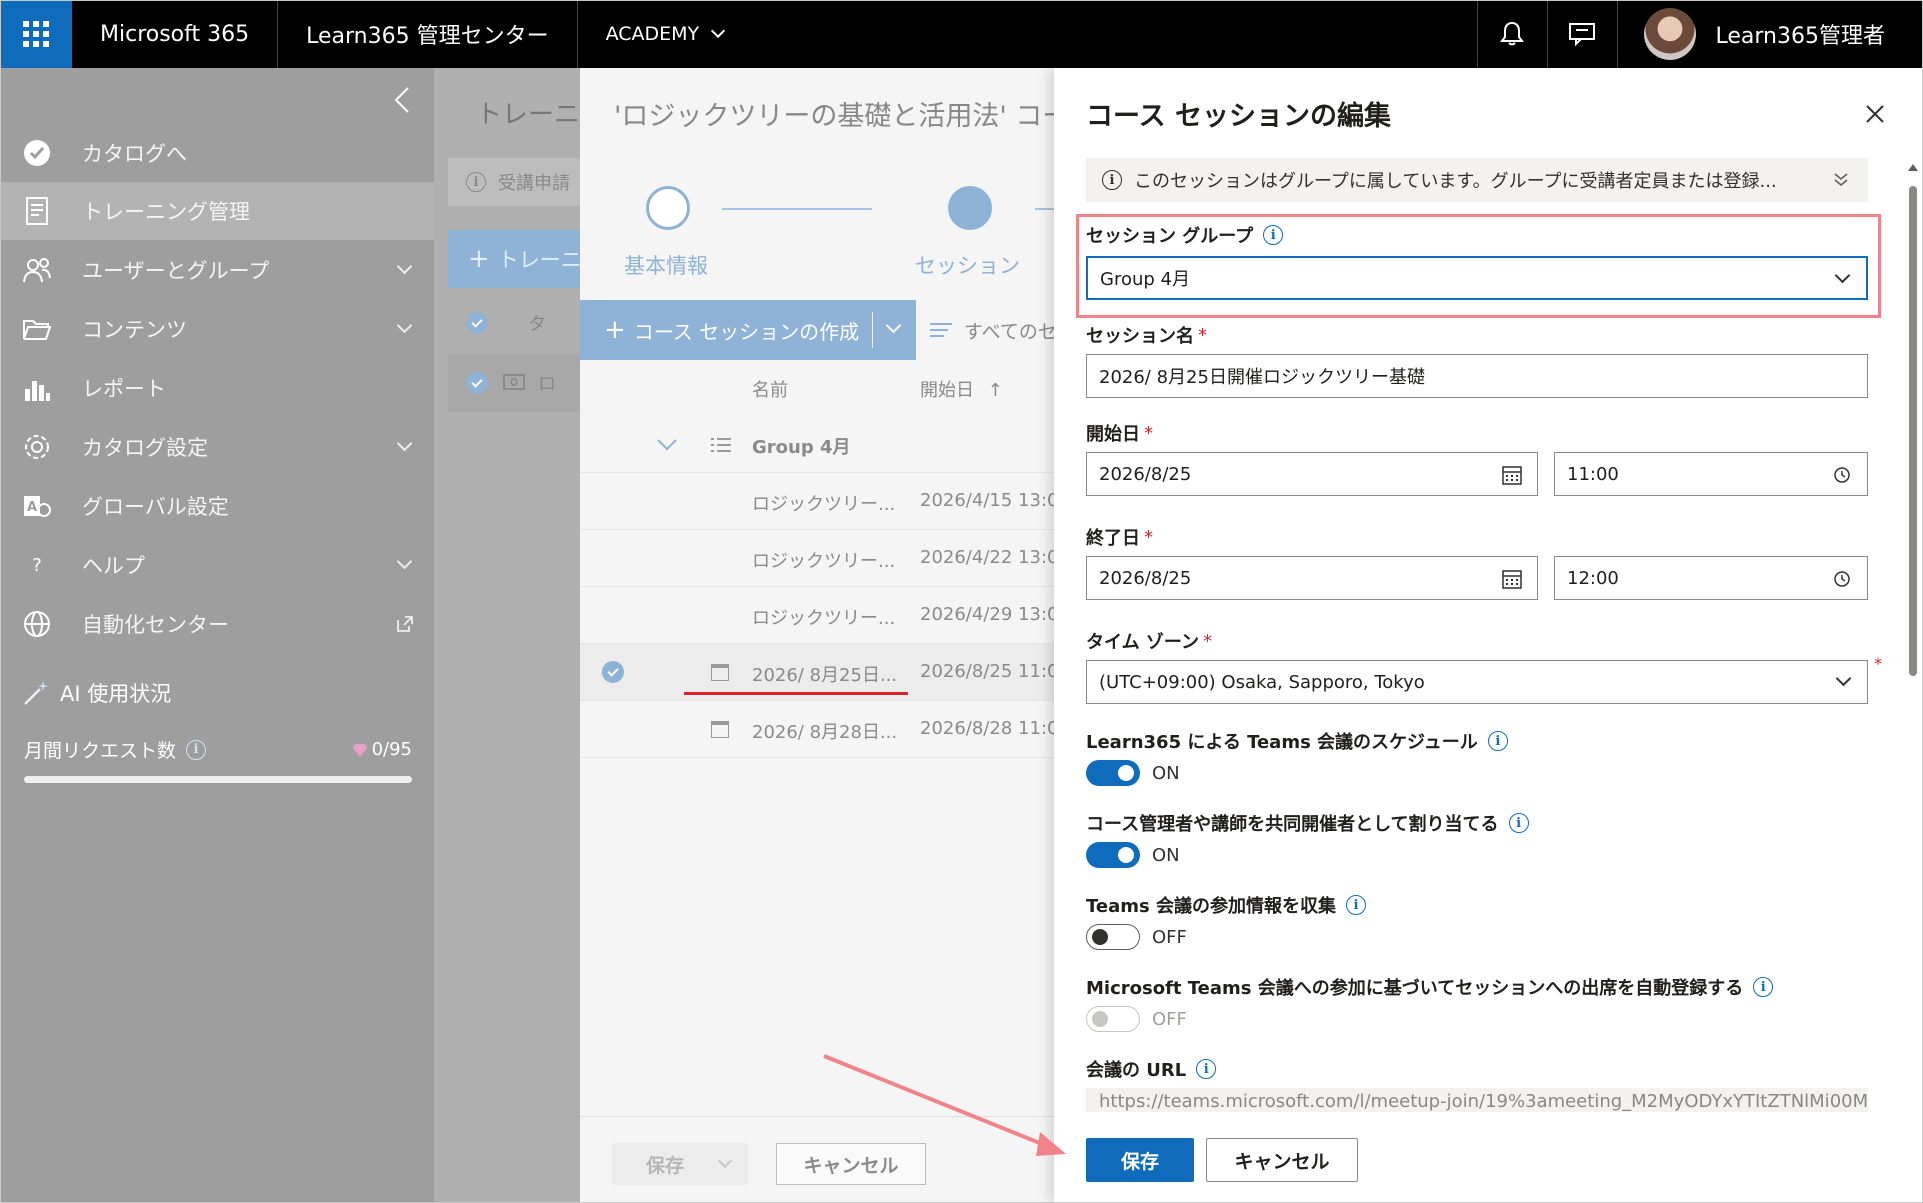 The height and width of the screenshot is (1203, 1923). I want to click on step-session-circle, so click(970, 208).